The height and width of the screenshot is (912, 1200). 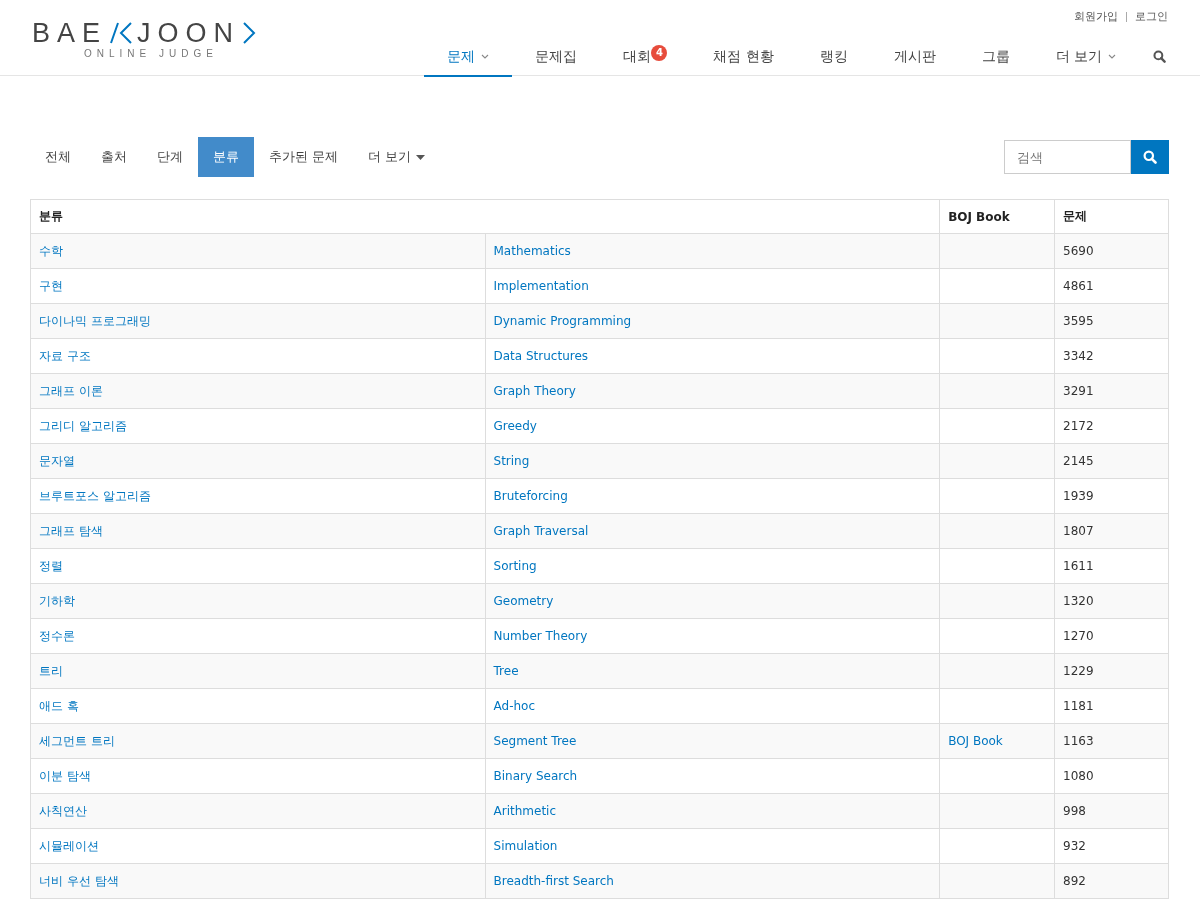 What do you see at coordinates (523, 601) in the screenshot?
I see `category-link: Geometry` at bounding box center [523, 601].